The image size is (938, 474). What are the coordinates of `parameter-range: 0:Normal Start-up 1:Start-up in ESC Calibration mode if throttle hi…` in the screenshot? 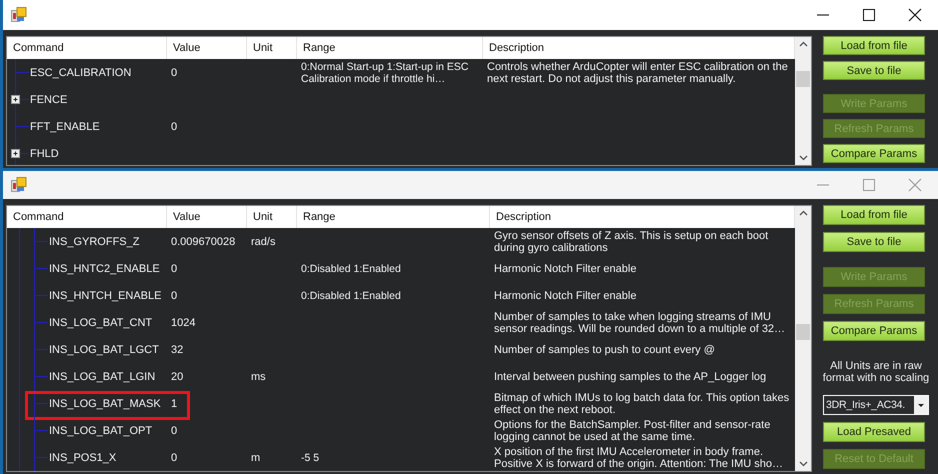 It's located at (385, 72).